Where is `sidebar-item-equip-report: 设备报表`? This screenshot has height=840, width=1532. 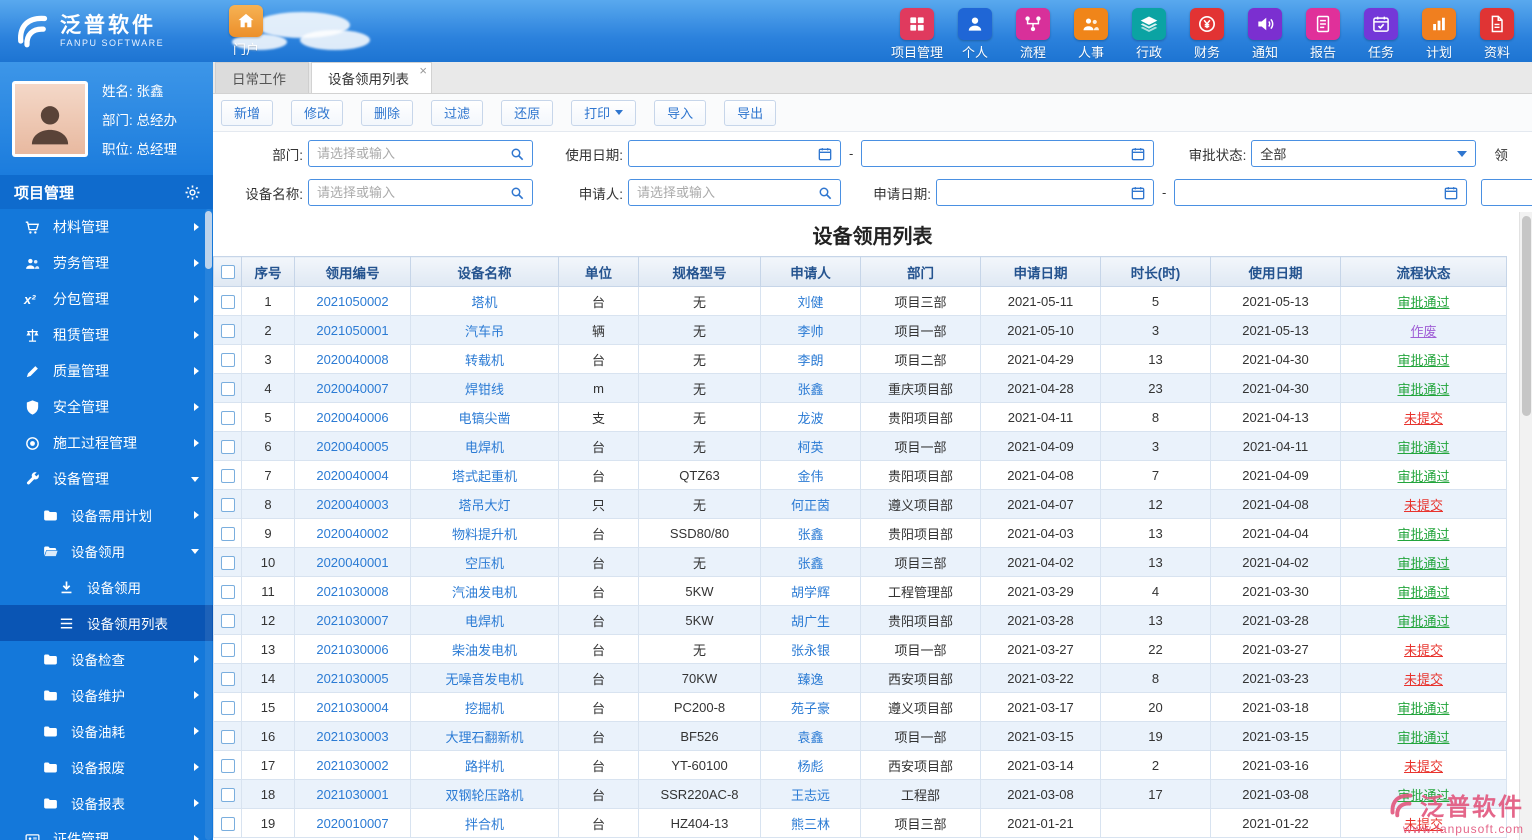 sidebar-item-equip-report: 设备报表 is located at coordinates (106, 803).